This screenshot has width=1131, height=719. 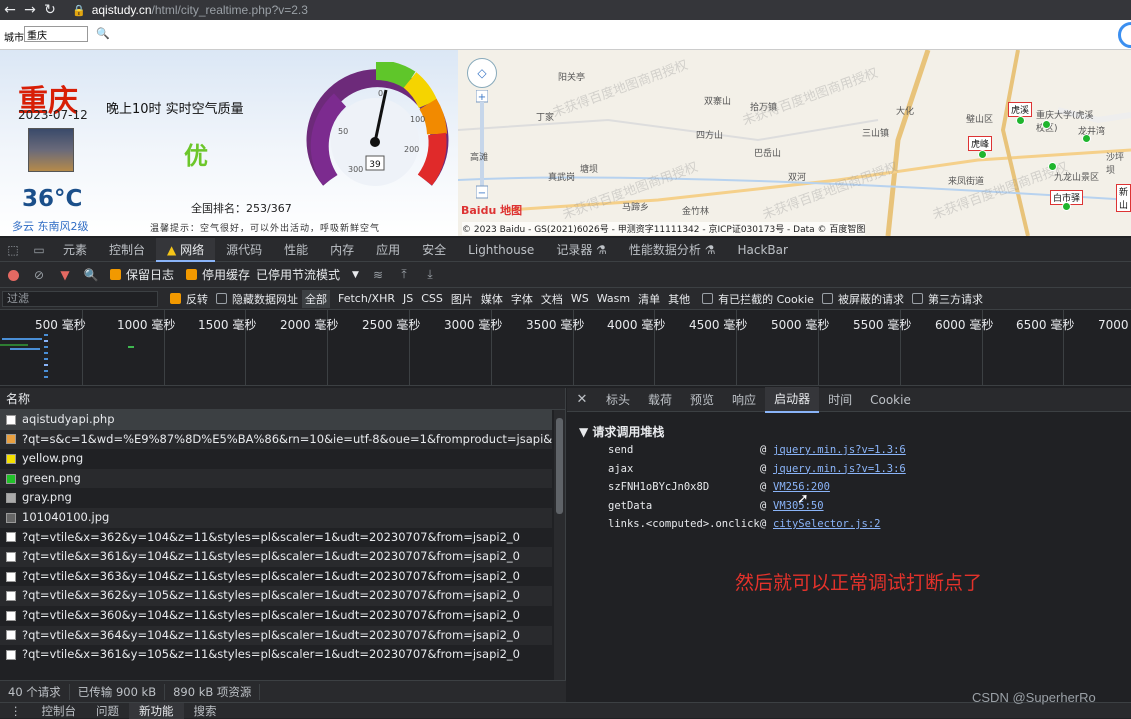 I want to click on type-filter-font: 字体, so click(x=522, y=299).